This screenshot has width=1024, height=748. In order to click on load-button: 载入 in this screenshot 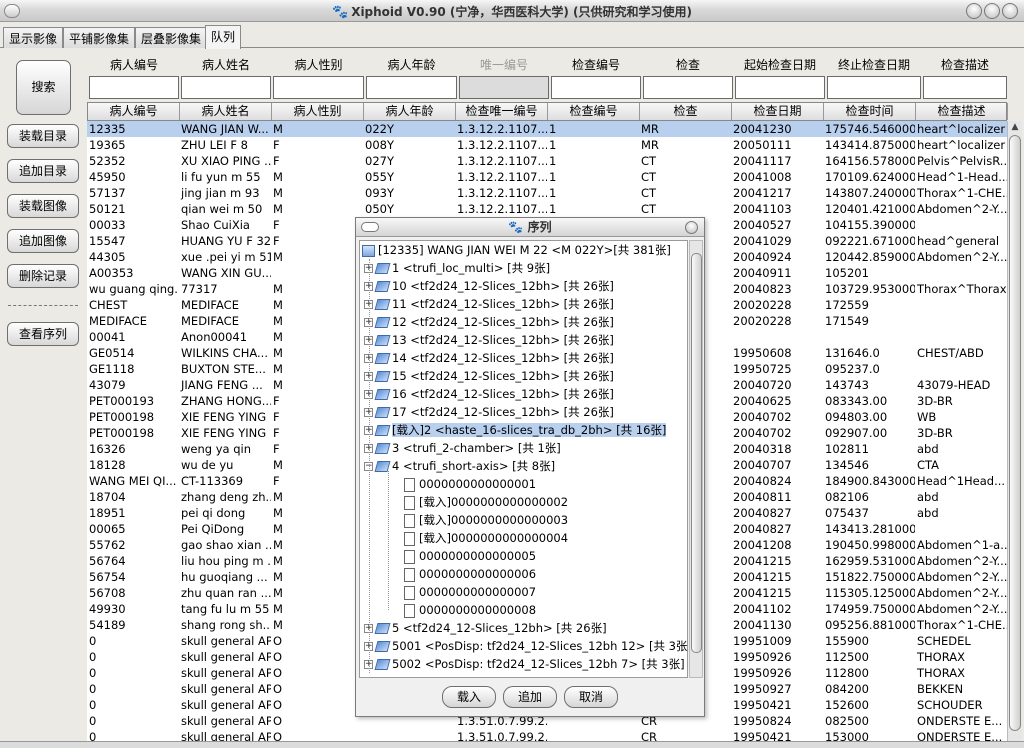, I will do `click(469, 697)`.